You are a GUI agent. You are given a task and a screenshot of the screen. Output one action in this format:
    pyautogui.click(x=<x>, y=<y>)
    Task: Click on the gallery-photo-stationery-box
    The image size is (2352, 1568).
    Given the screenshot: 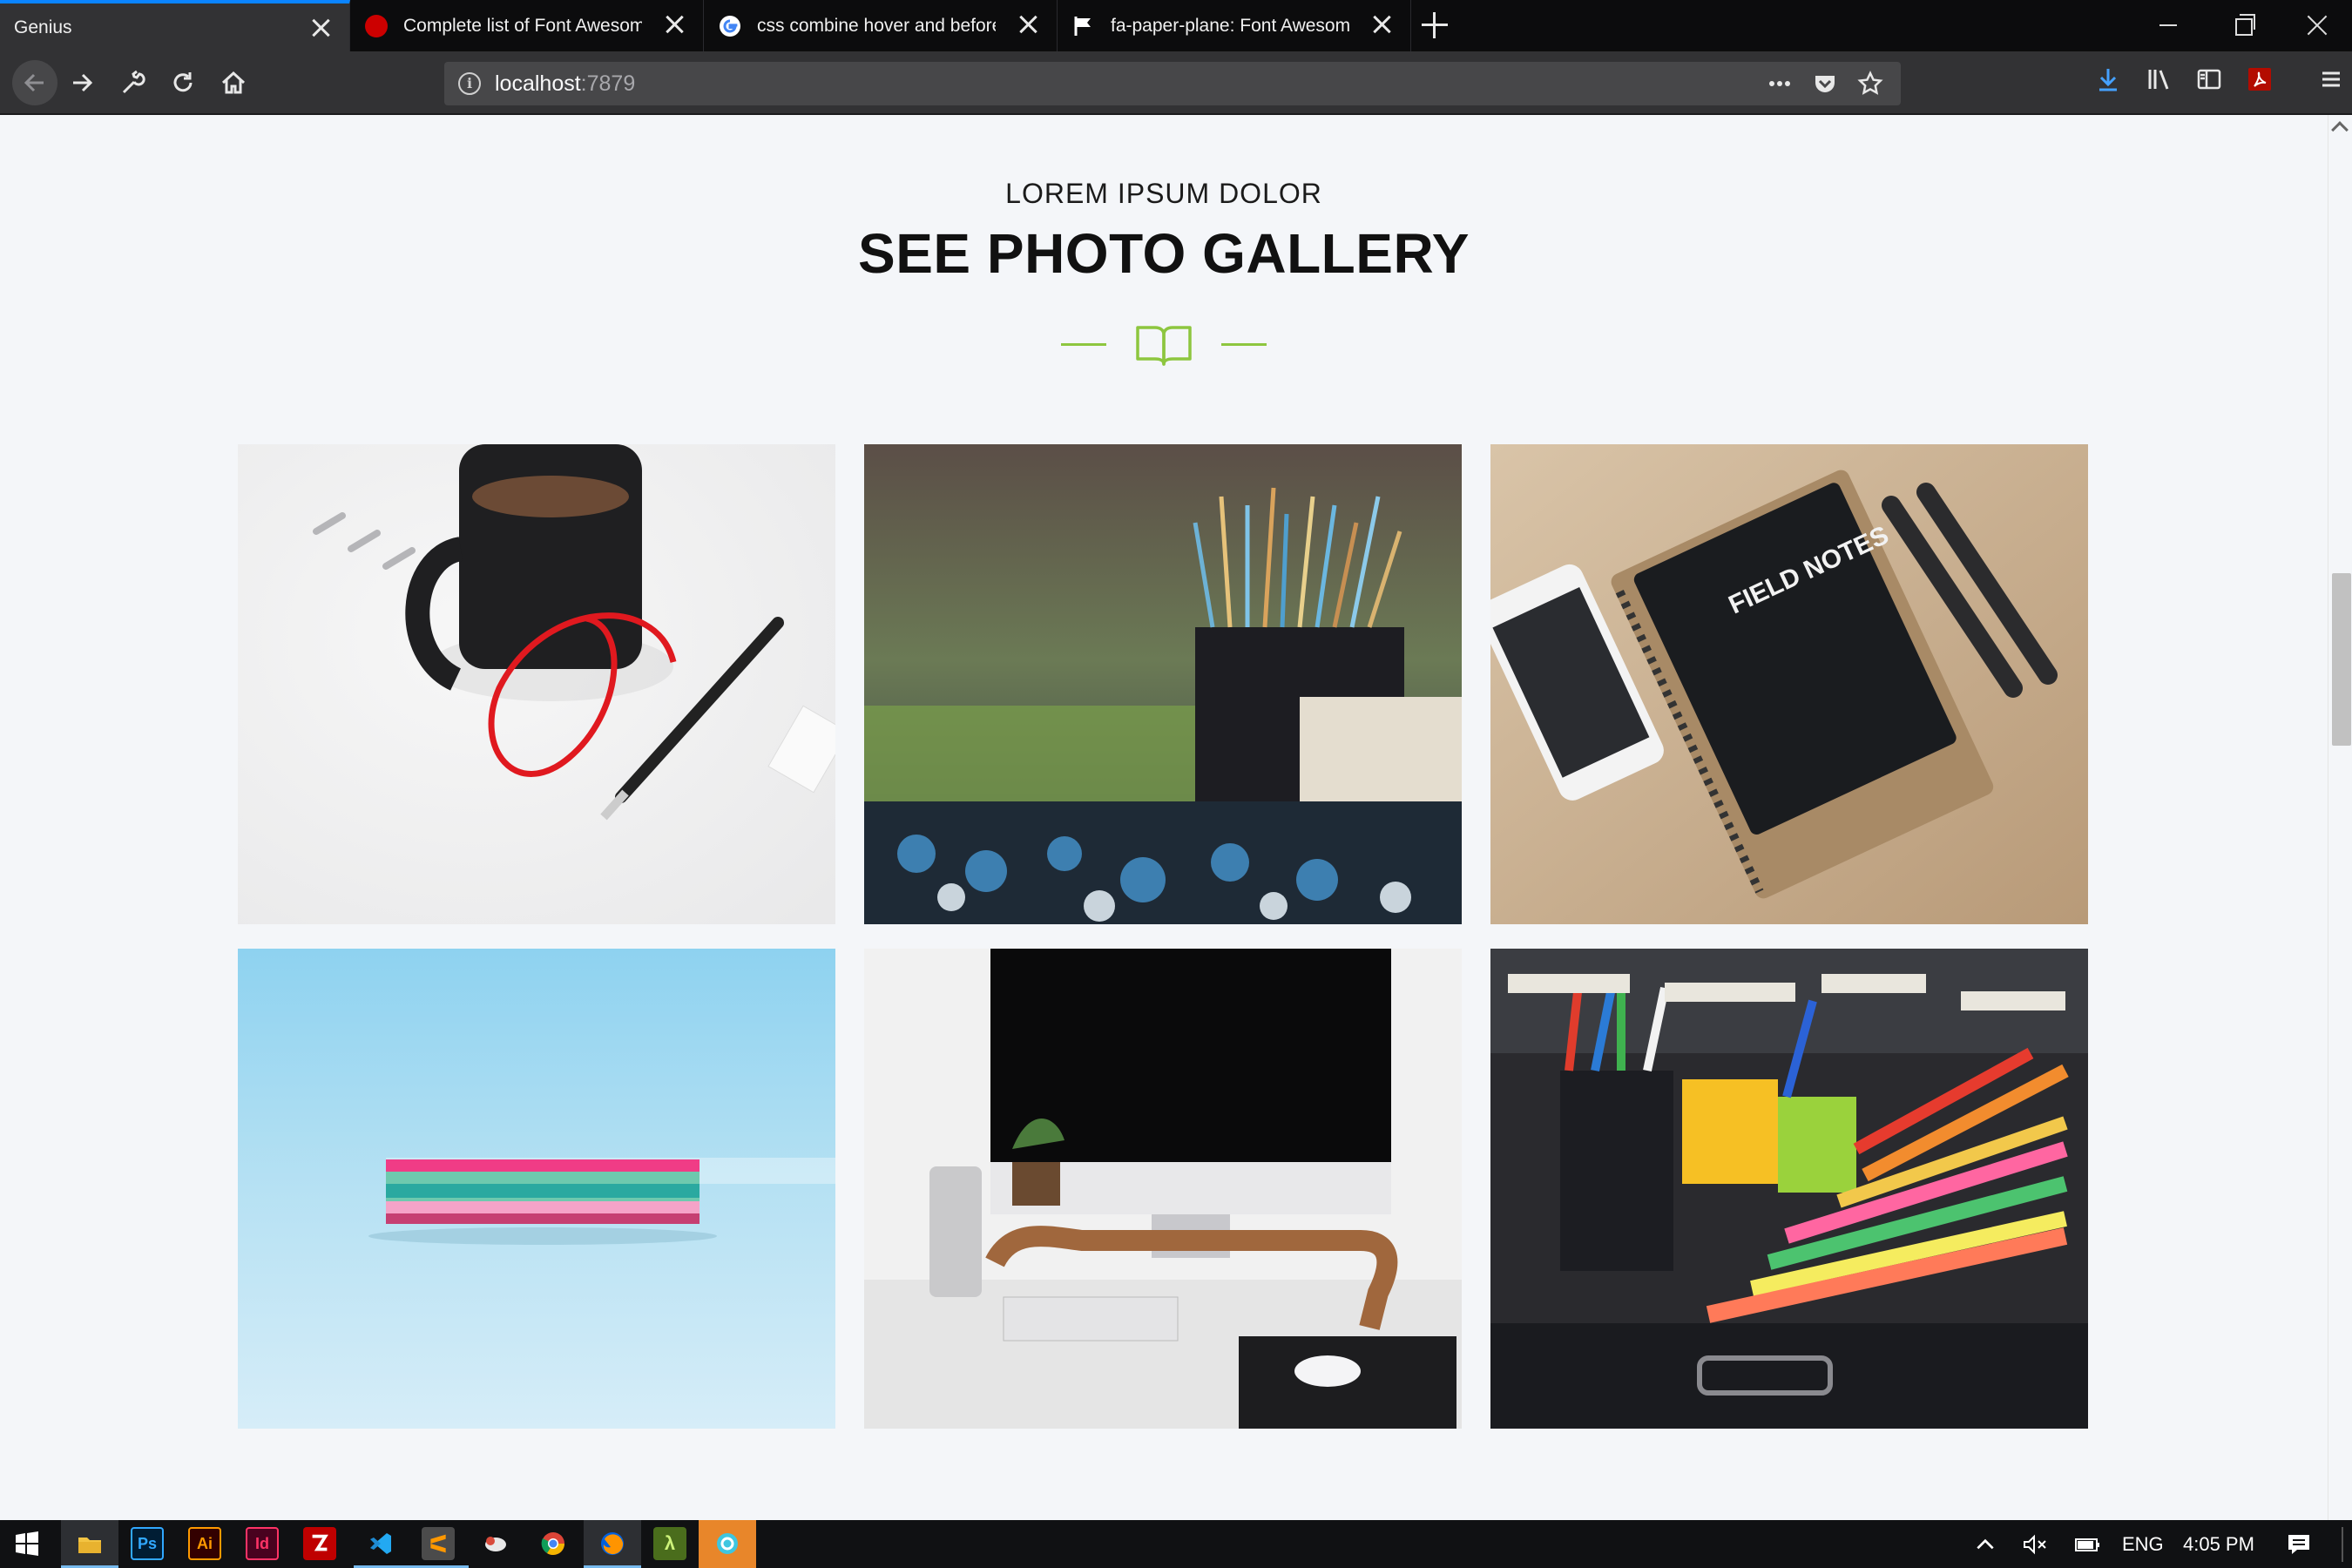 What is the action you would take?
    pyautogui.click(x=1789, y=1189)
    